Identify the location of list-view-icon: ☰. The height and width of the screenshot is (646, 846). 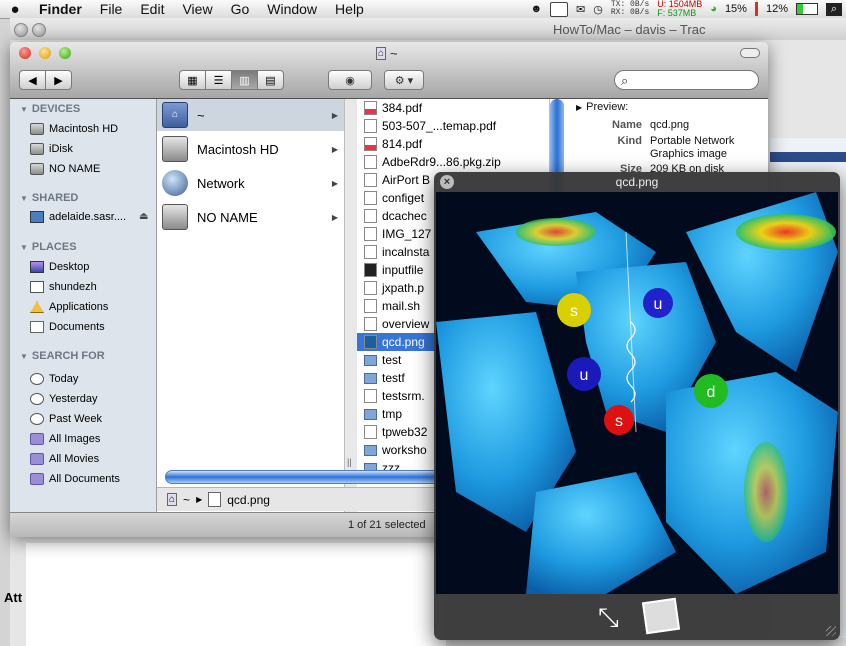
(218, 80).